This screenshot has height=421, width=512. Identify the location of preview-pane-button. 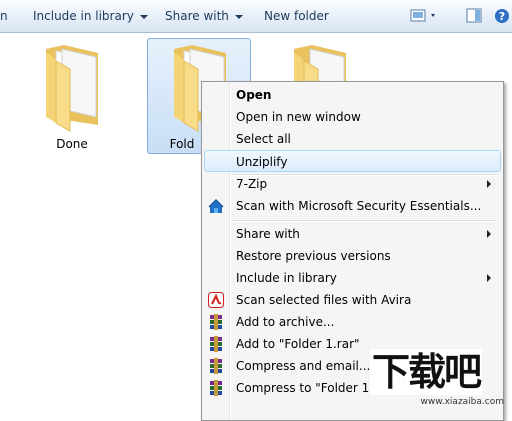
(474, 16).